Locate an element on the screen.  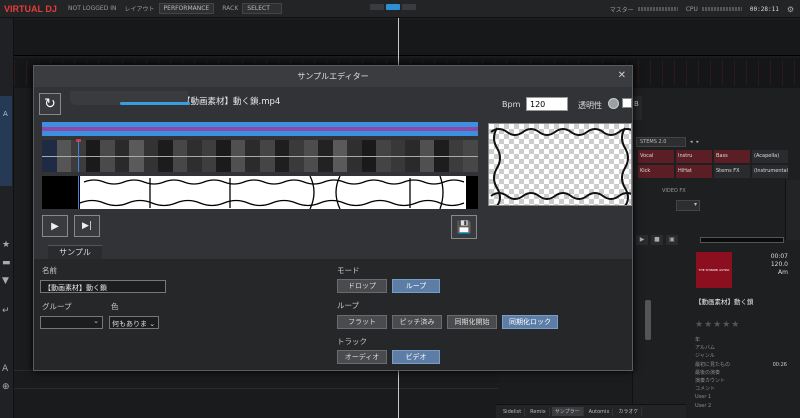
chain-pattern is located at coordinates (272, 192).